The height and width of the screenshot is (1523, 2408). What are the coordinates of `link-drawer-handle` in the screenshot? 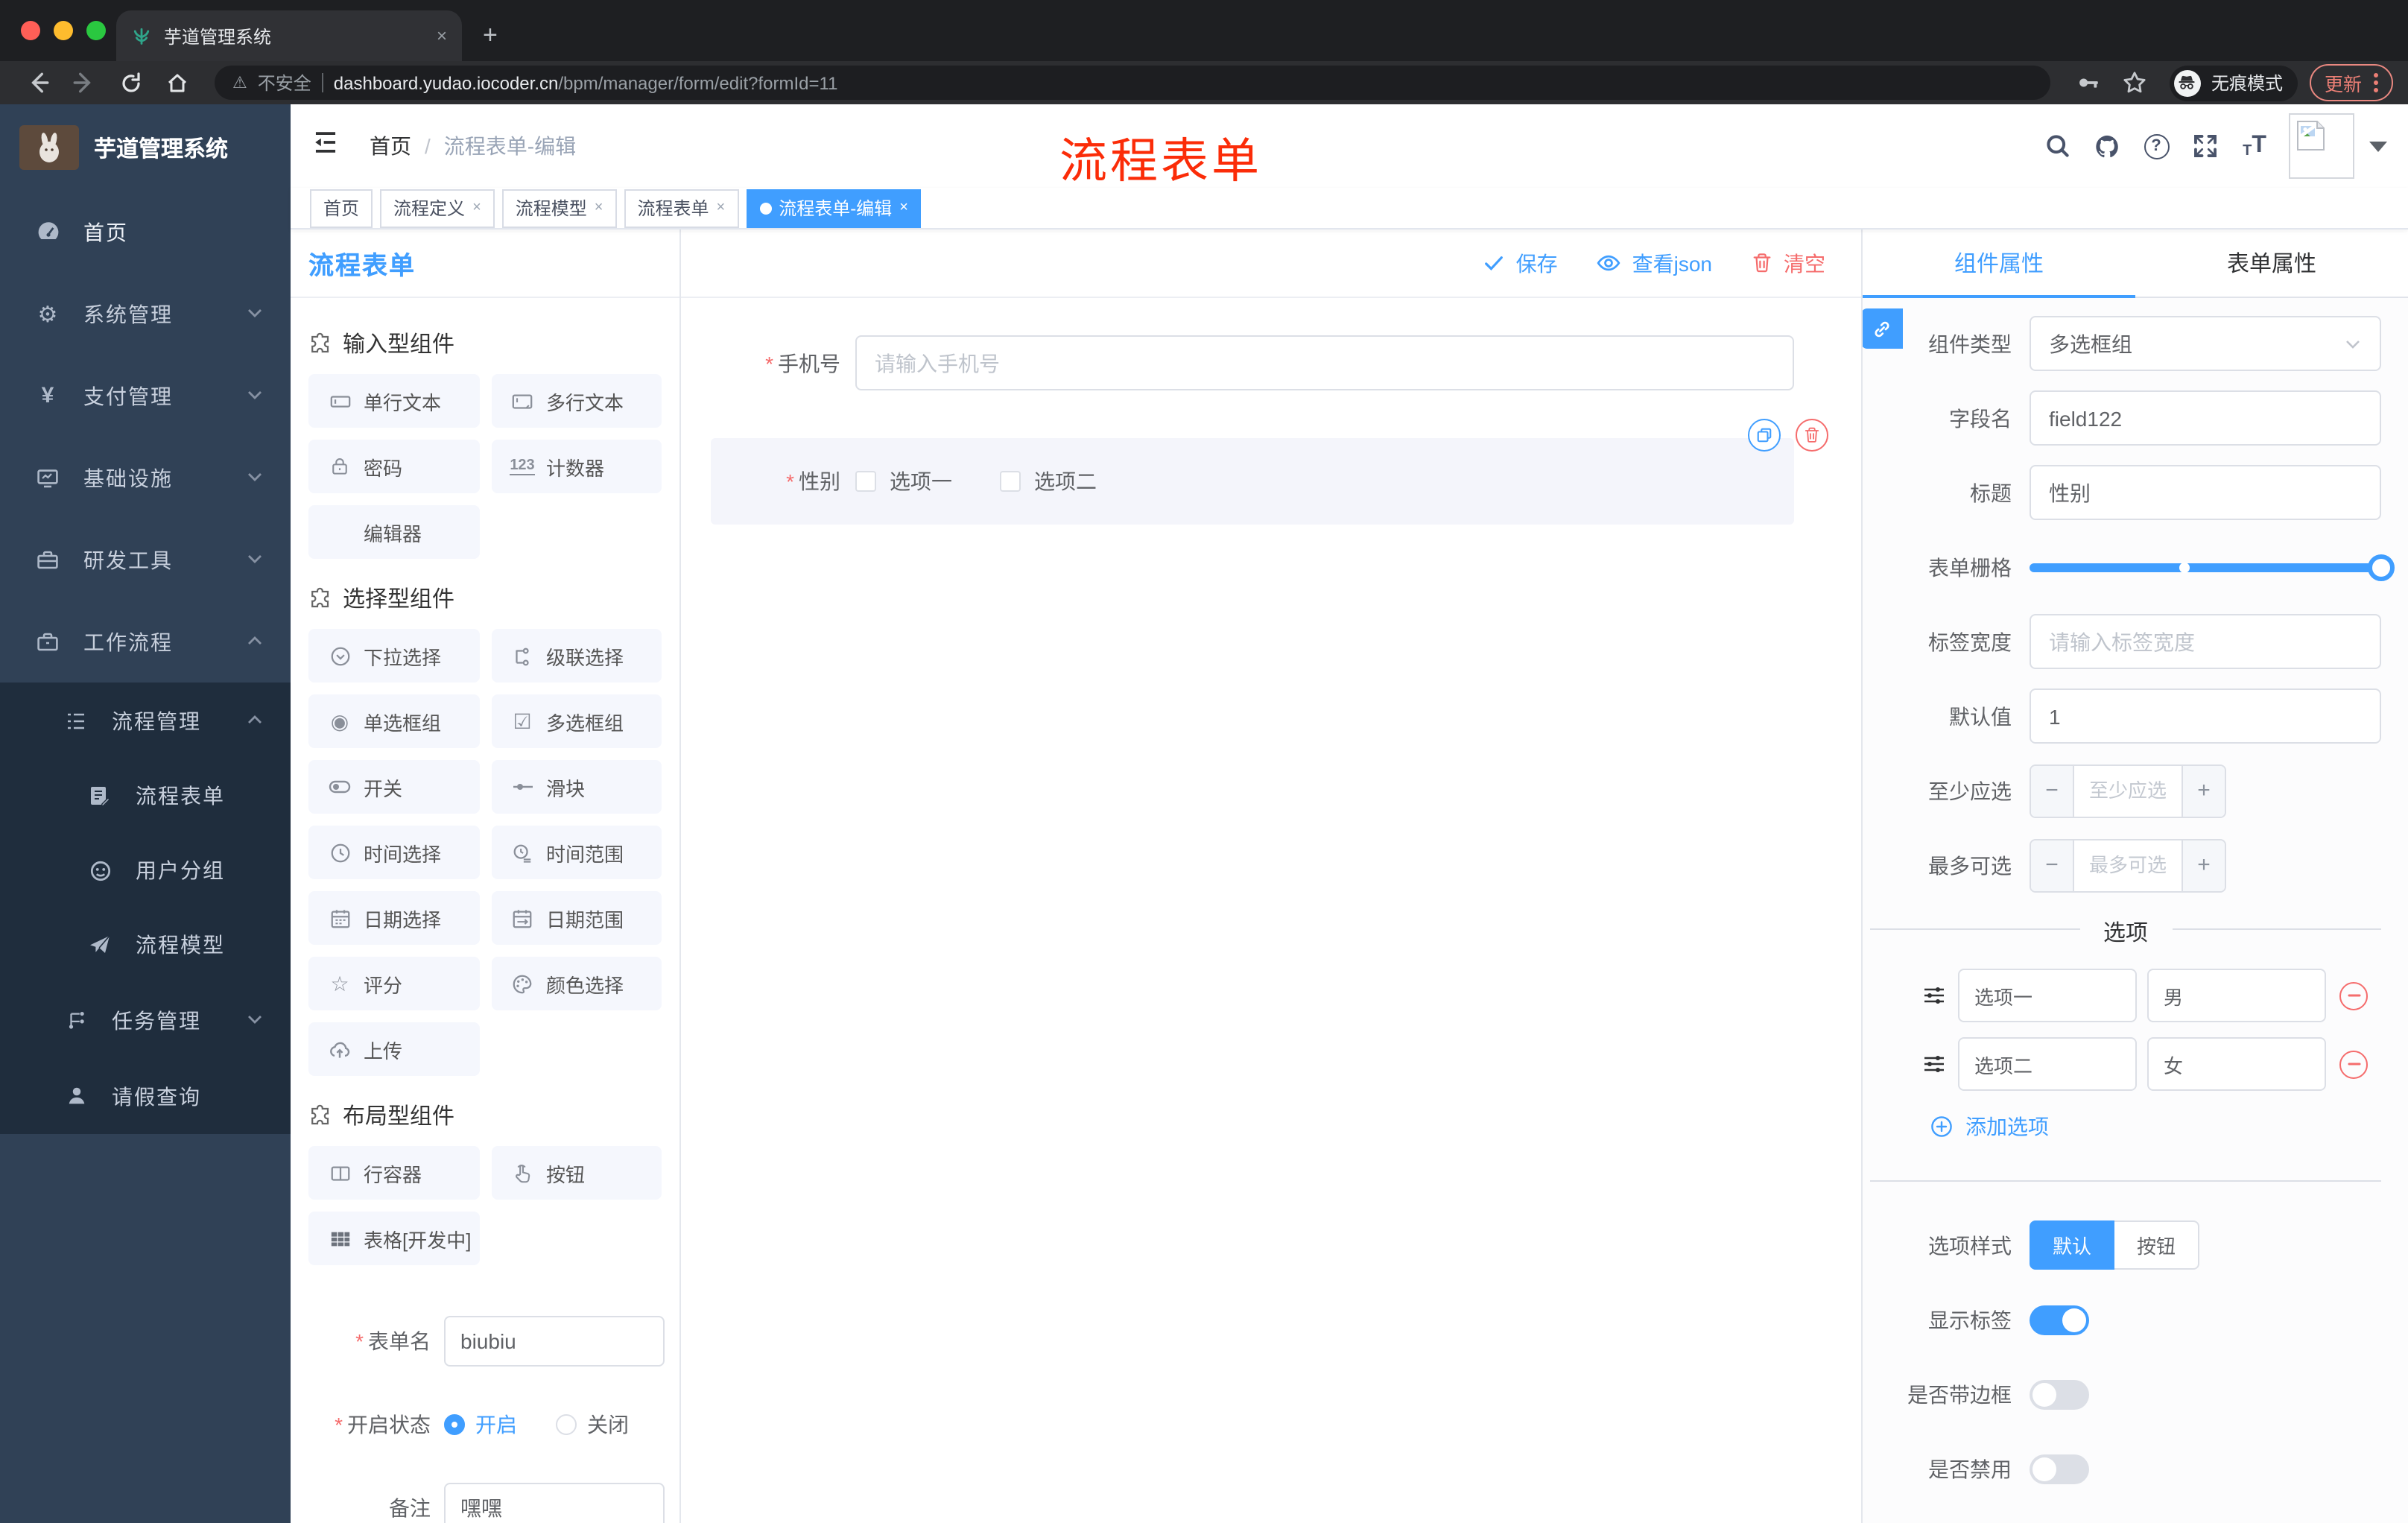 It's located at (1883, 328).